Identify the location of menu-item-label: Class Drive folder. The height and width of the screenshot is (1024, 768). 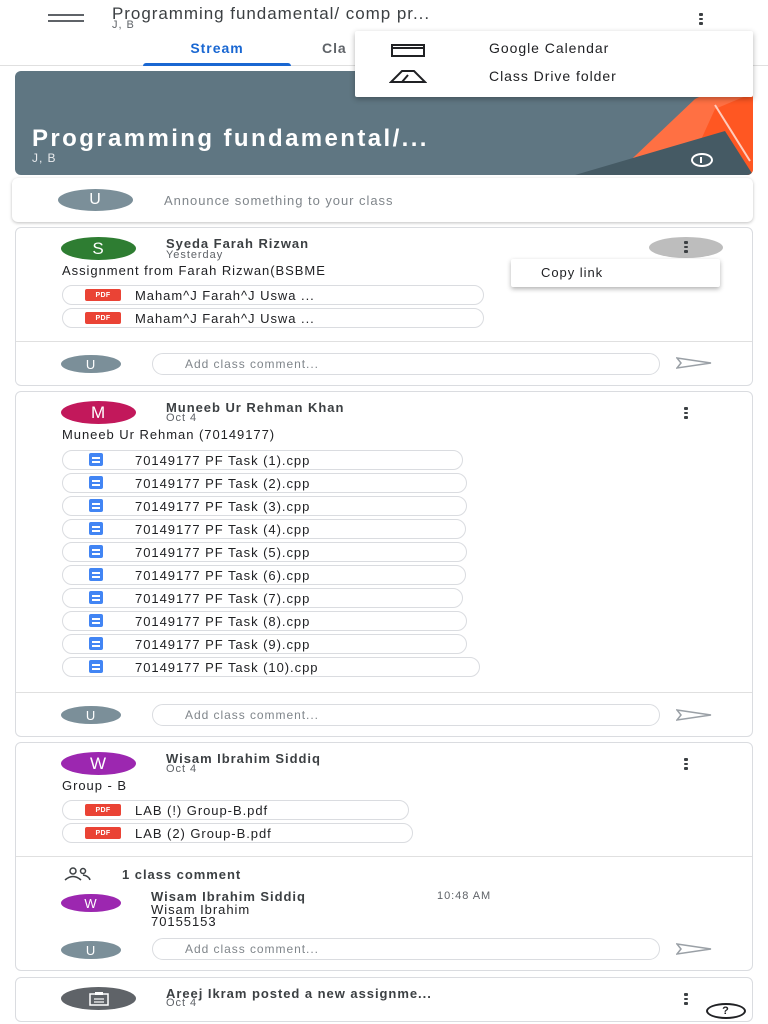
(553, 76).